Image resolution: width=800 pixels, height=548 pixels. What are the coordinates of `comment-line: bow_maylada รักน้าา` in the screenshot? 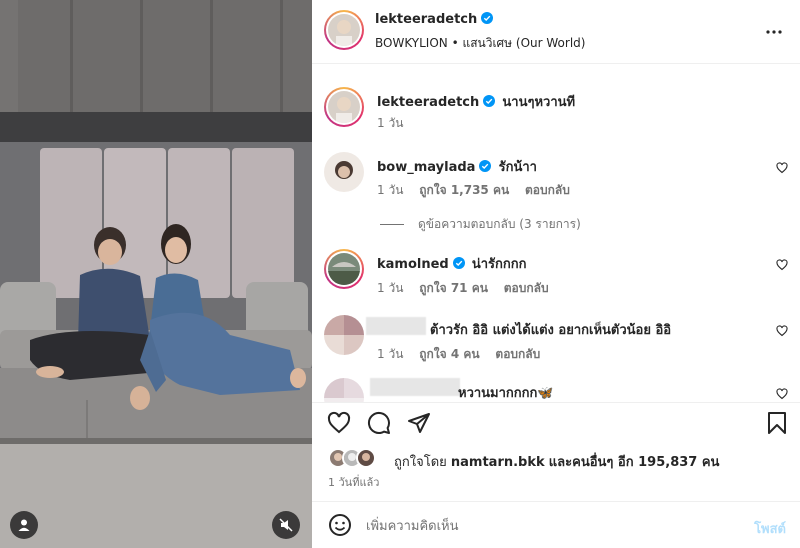 It's located at (457, 166).